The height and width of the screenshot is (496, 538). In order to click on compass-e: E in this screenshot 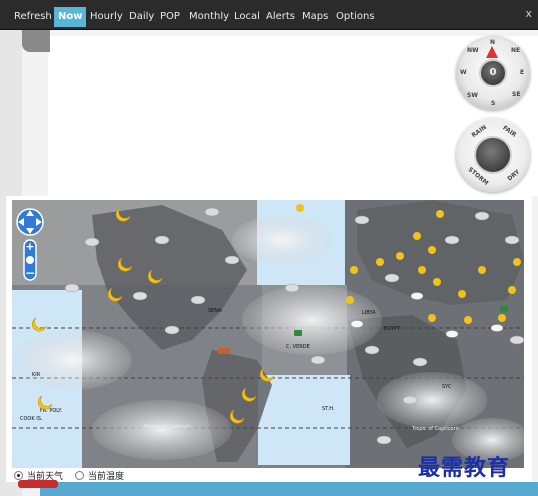, I will do `click(522, 72)`.